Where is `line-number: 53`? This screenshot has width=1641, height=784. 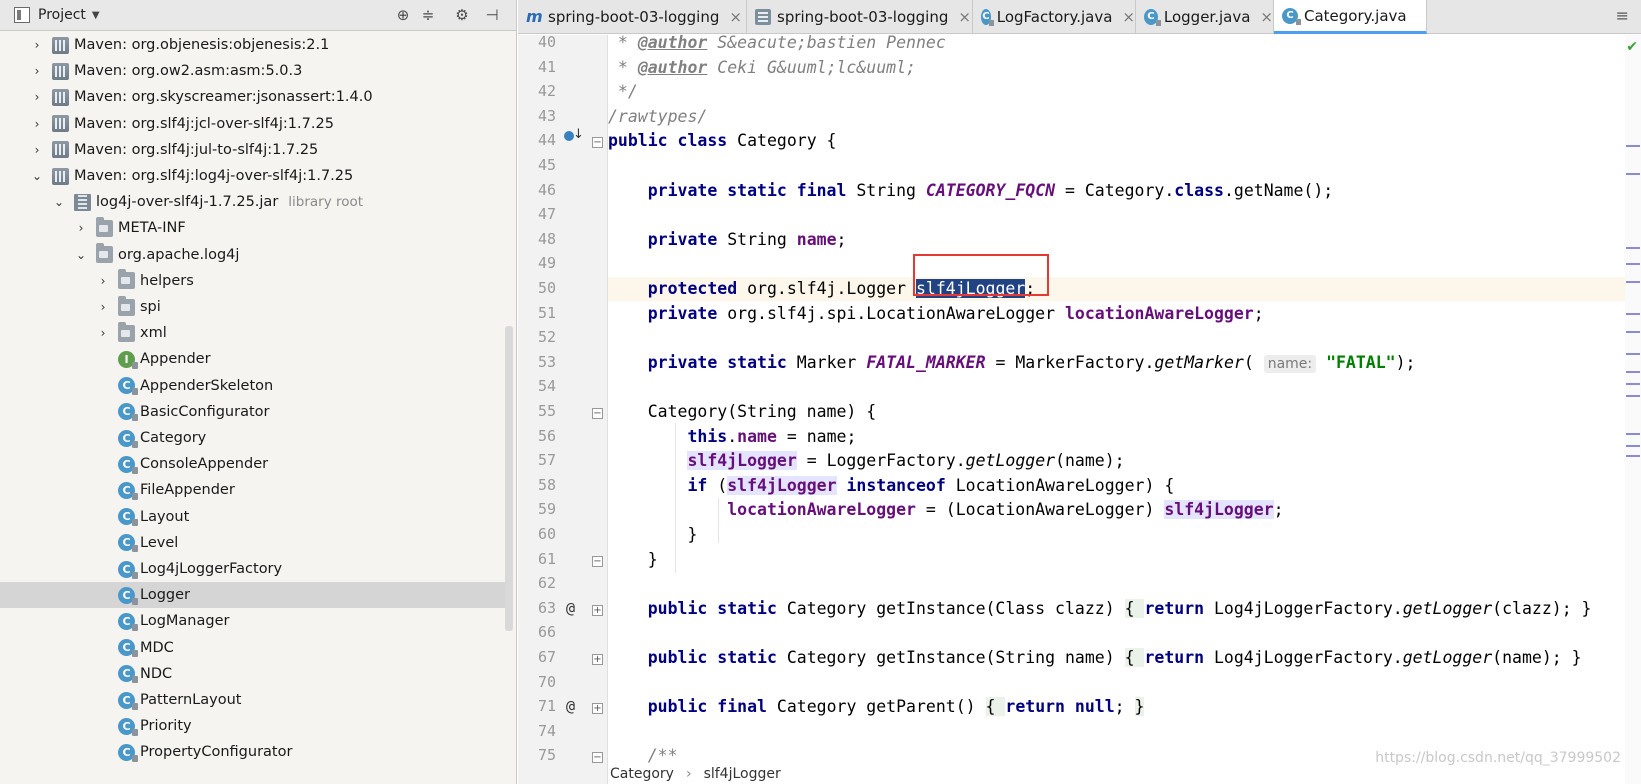 line-number: 53 is located at coordinates (537, 362).